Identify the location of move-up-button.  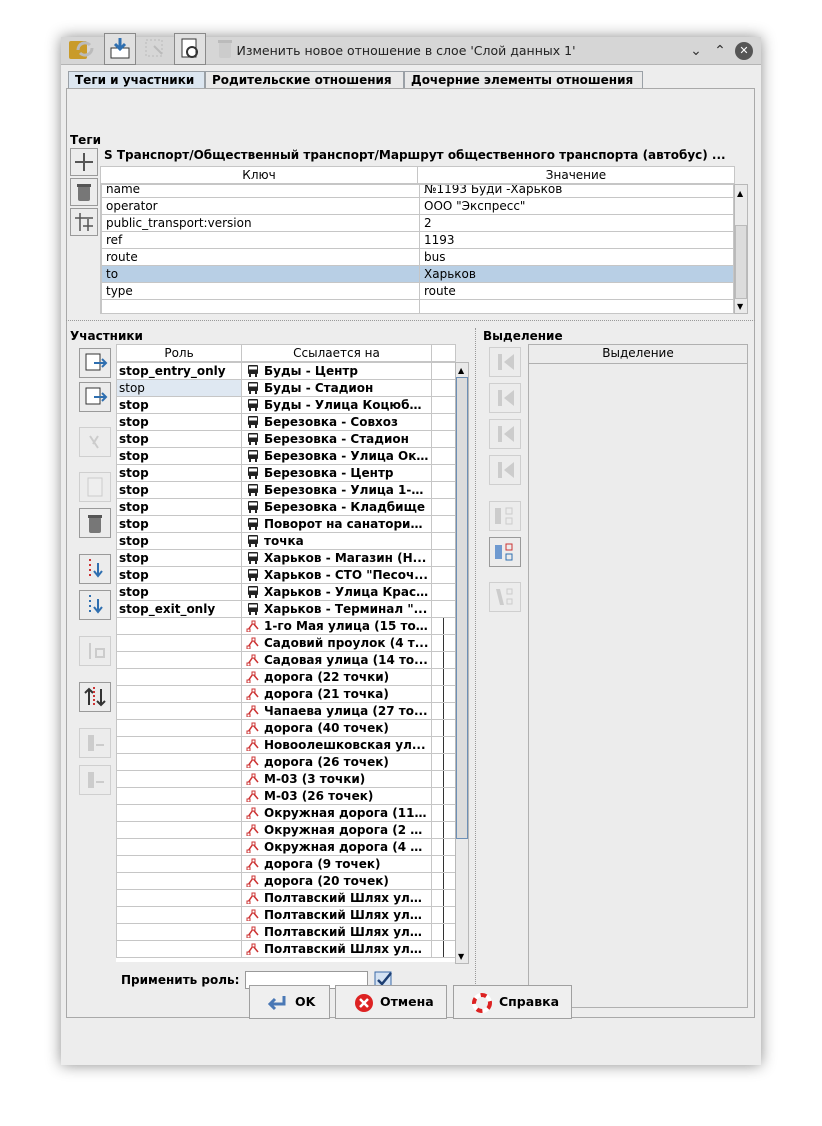
(95, 363).